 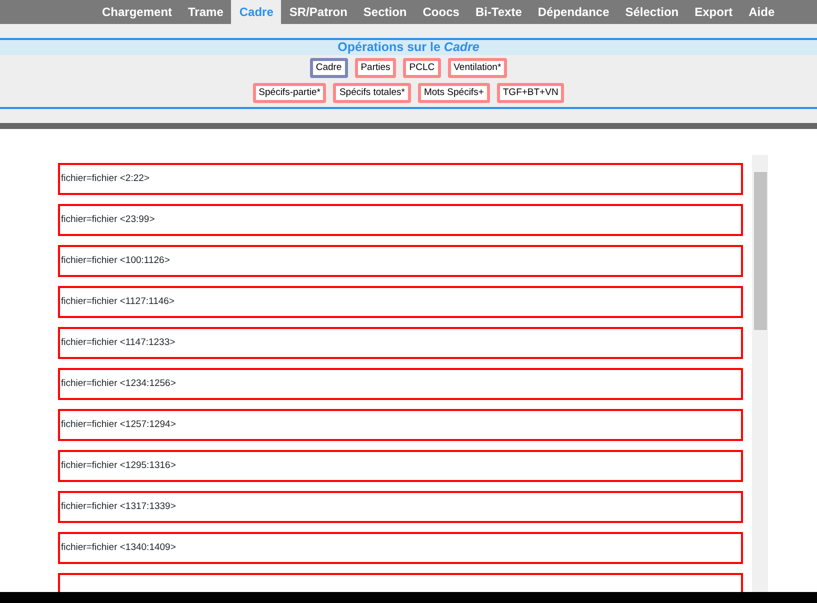 What do you see at coordinates (400, 548) in the screenshot?
I see `section-box: fichier=fichier <1340:1409>` at bounding box center [400, 548].